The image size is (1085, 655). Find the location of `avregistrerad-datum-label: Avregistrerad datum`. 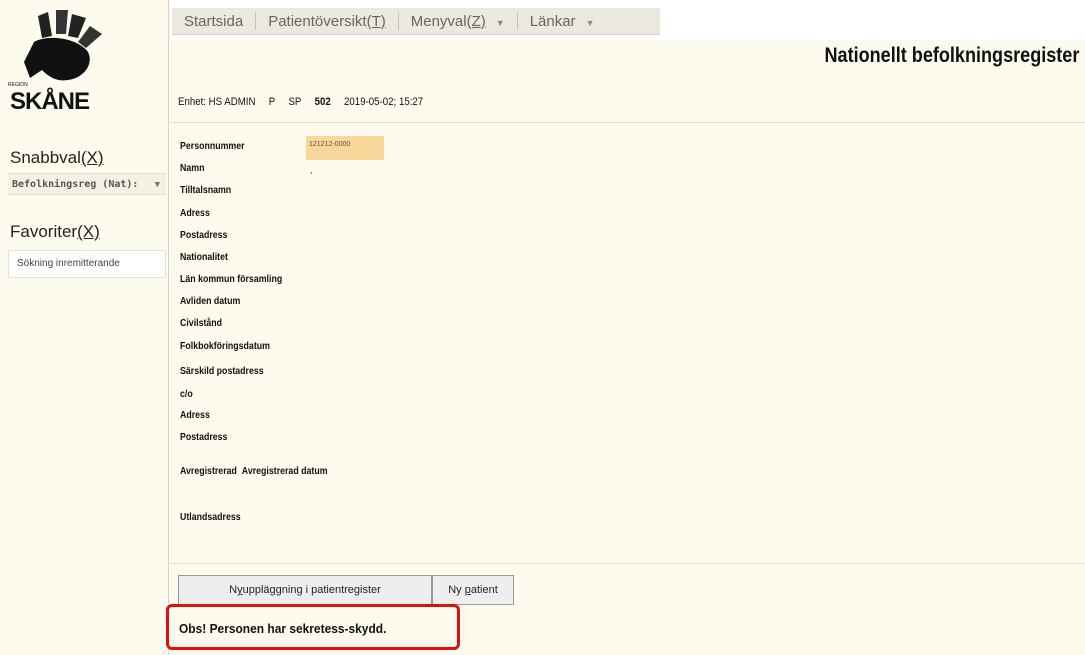

avregistrerad-datum-label: Avregistrerad datum is located at coordinates (284, 471).